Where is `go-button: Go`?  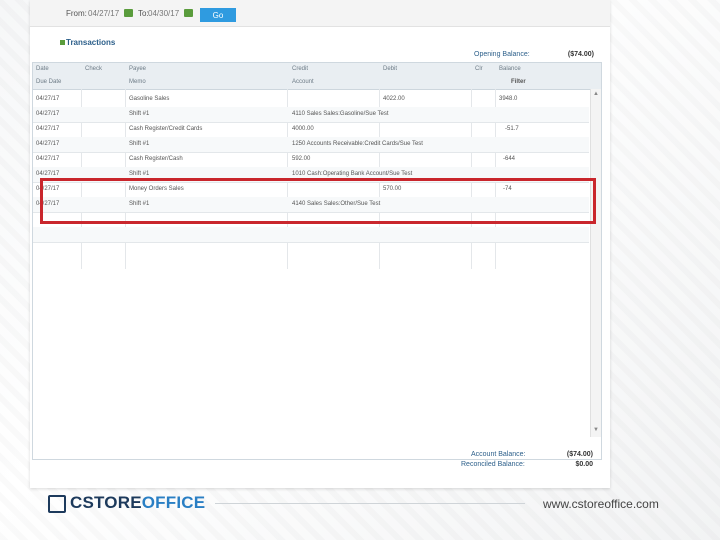
go-button: Go is located at coordinates (218, 15).